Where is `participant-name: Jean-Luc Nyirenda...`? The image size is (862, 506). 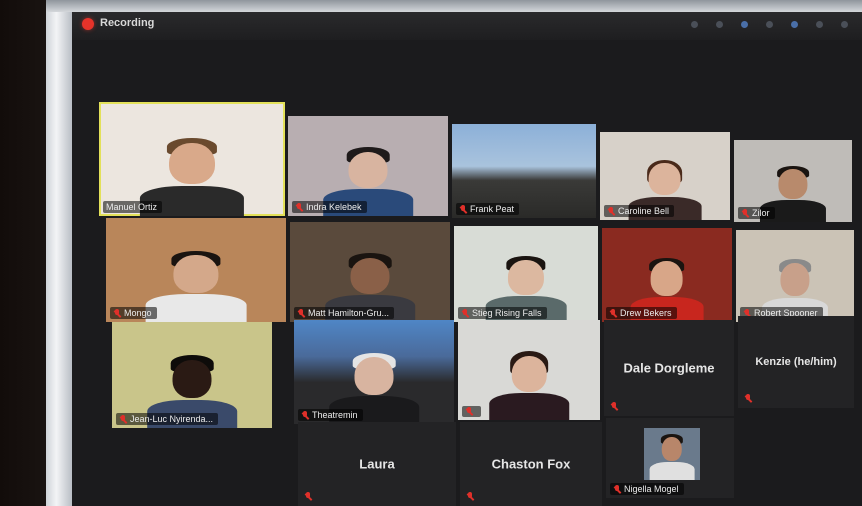
participant-name: Jean-Luc Nyirenda... is located at coordinates (172, 419).